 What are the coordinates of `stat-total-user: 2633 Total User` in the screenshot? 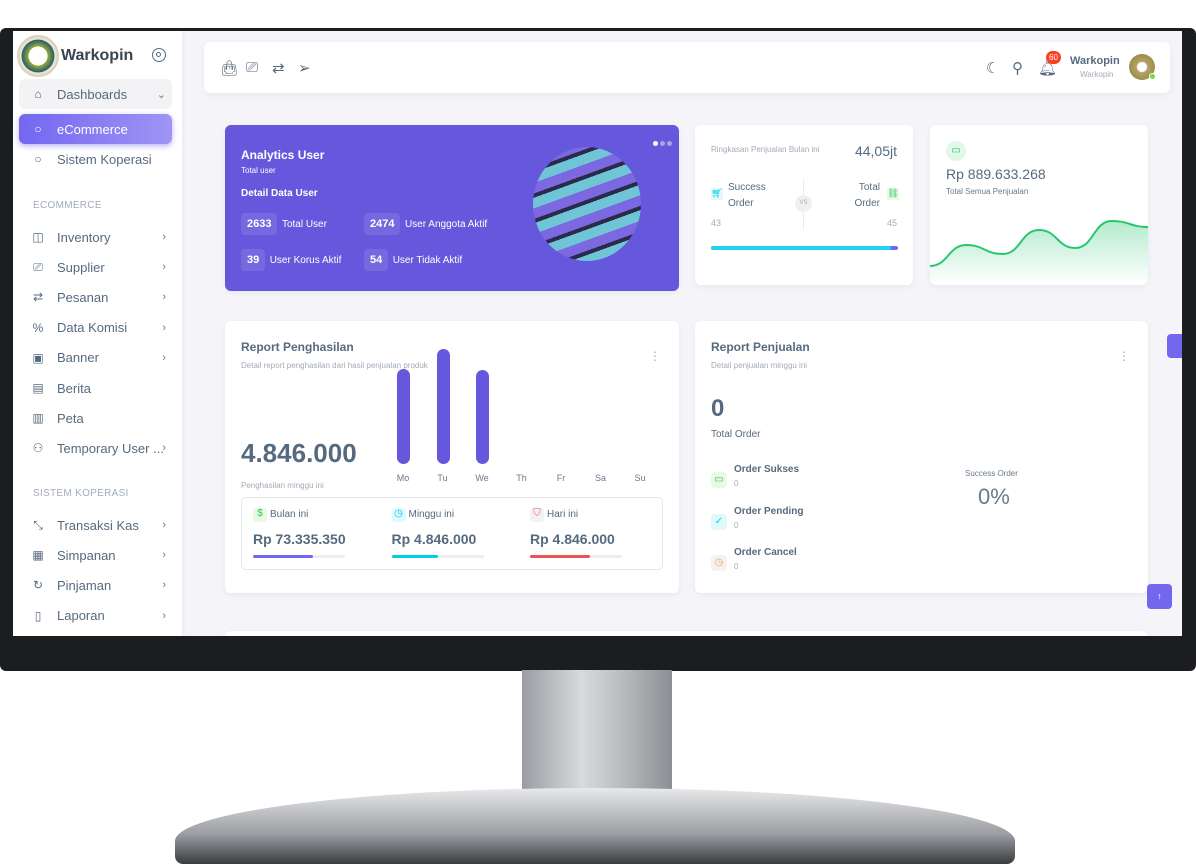 It's located at (284, 224).